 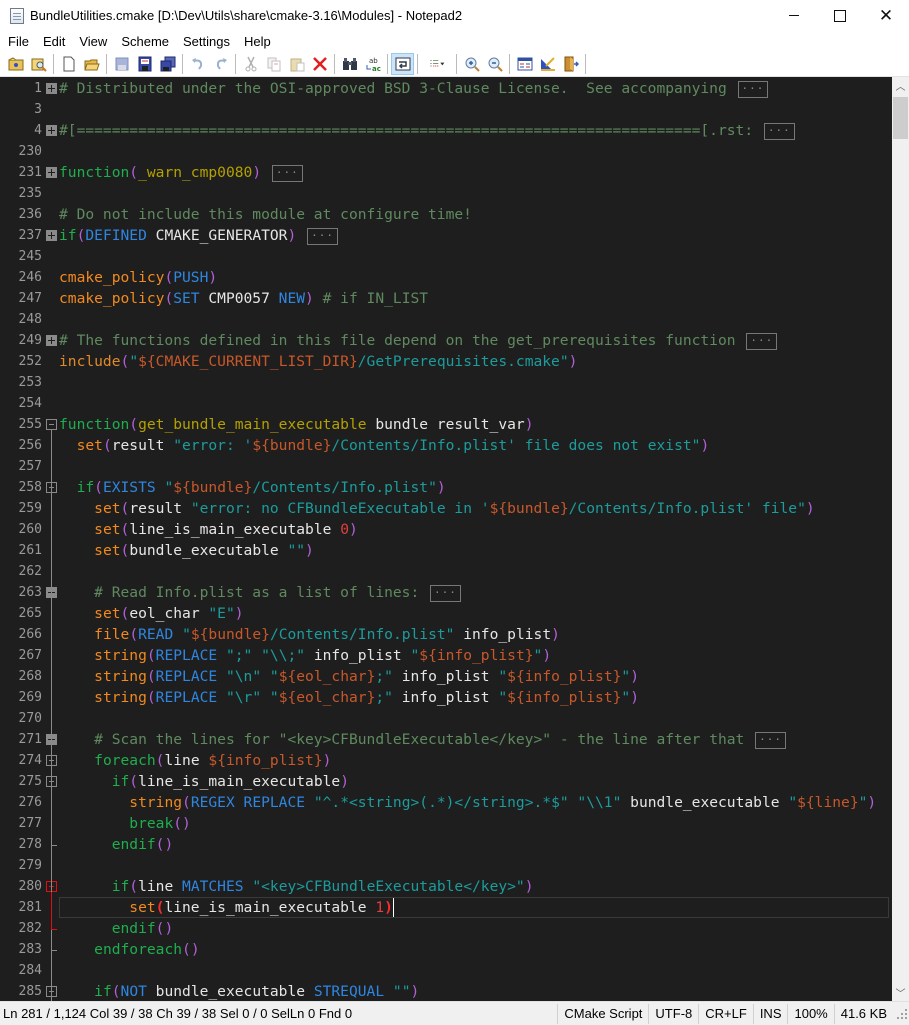 I want to click on scroll-down-arrow-icon: ﹀, so click(x=900, y=992).